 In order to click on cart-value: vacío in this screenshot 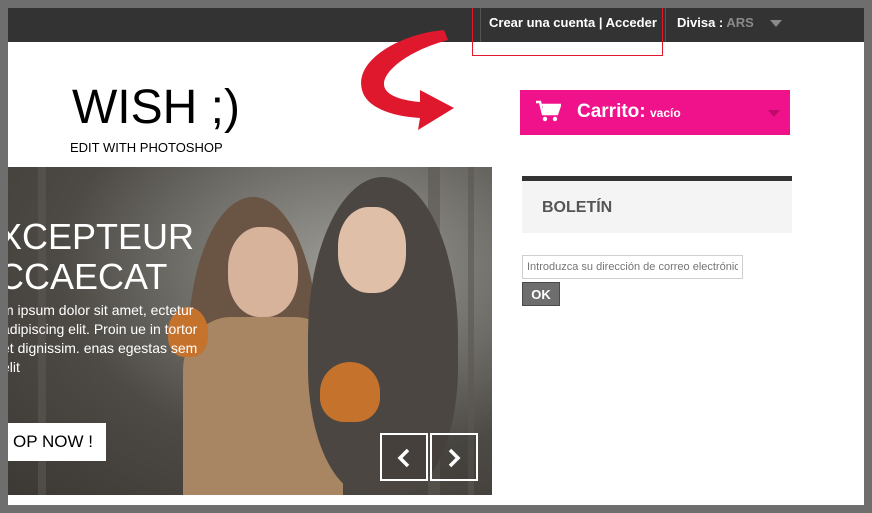, I will do `click(665, 113)`.